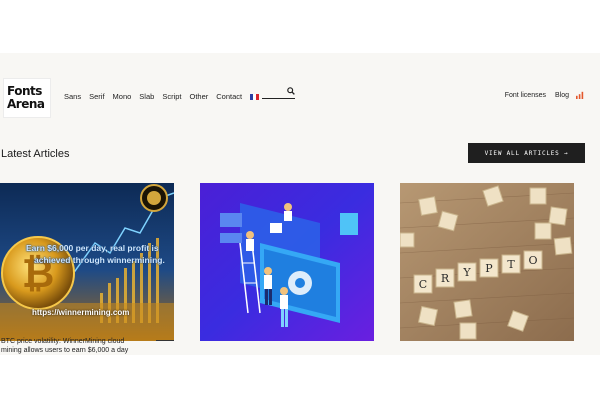 The height and width of the screenshot is (409, 600). Describe the element at coordinates (198, 96) in the screenshot. I see `nav-other: Other` at that location.